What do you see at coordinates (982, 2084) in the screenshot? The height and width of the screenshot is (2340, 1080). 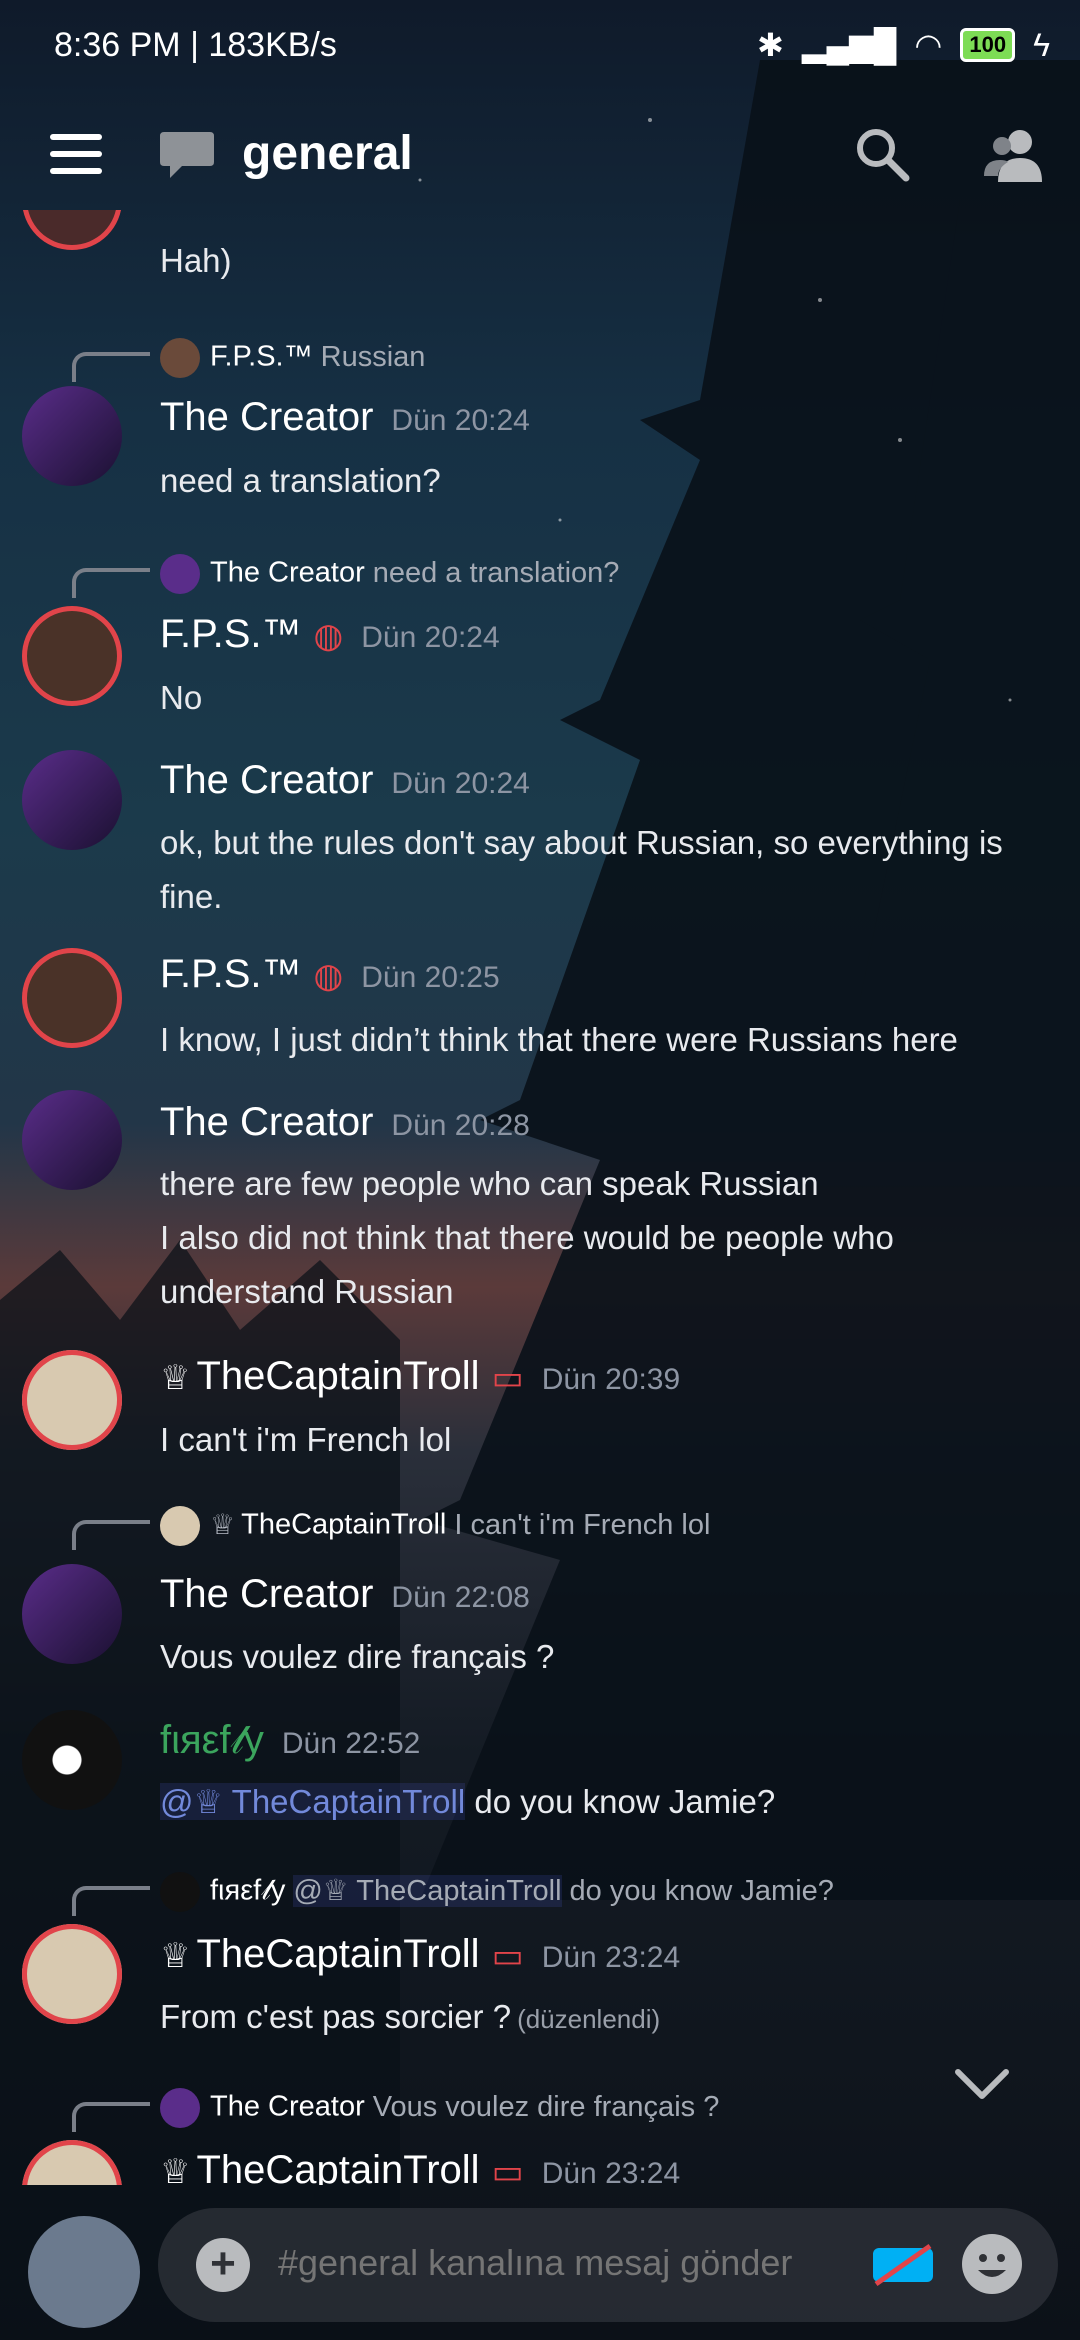 I see `chevron-down-icon` at bounding box center [982, 2084].